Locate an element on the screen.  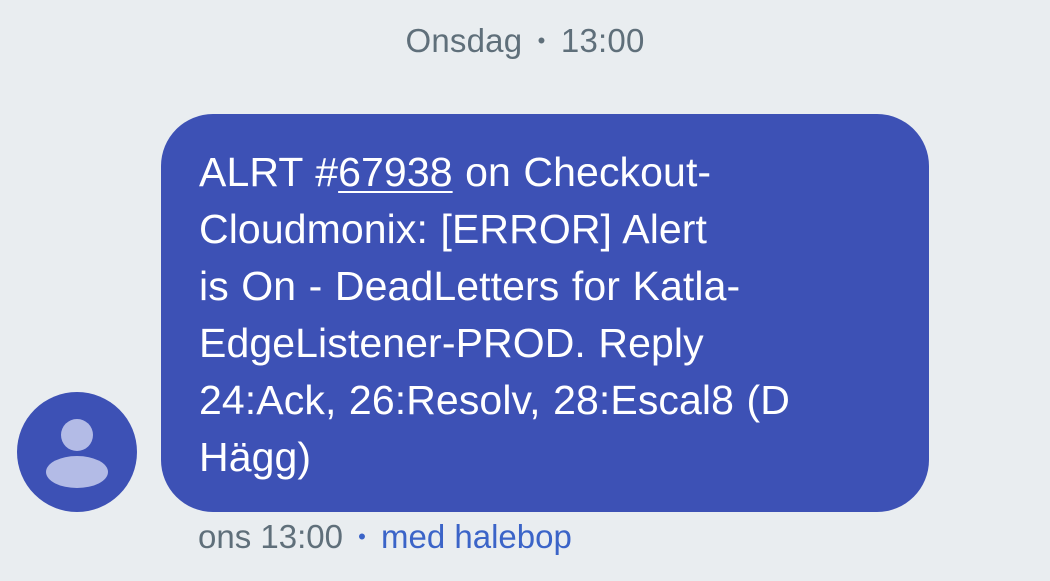
date-header: Onsdag • 13:00 is located at coordinates (525, 41).